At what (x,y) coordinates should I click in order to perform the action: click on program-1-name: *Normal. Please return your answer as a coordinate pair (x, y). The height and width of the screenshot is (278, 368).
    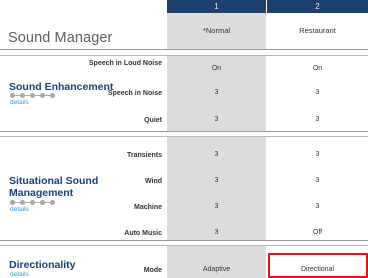
    Looking at the image, I should click on (216, 31).